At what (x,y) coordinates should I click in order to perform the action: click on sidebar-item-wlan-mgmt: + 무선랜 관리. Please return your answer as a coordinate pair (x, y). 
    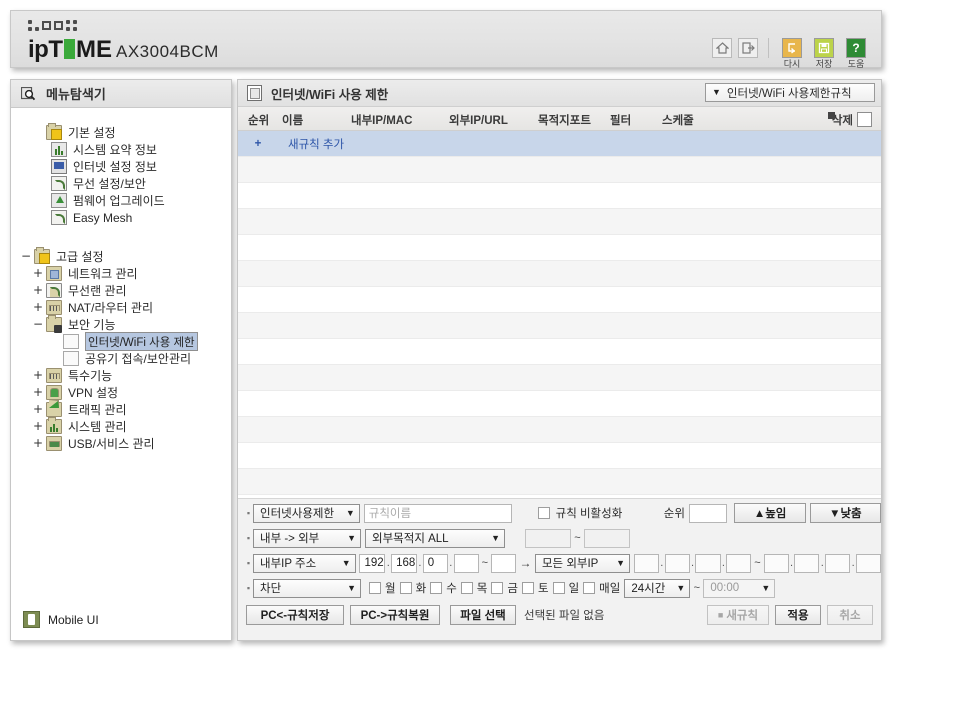
    Looking at the image, I should click on (132, 290).